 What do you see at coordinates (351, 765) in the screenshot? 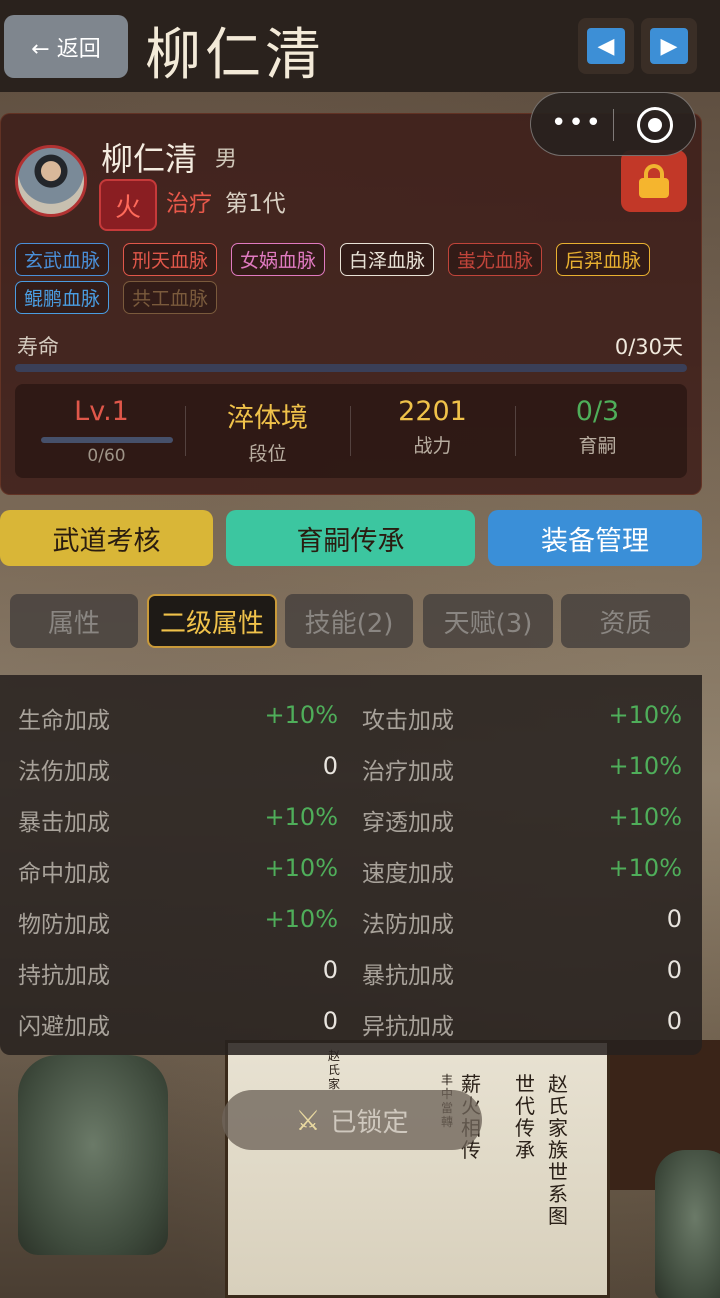
I see `attribute-row: 法伤加成 0 治疗加成 +10%` at bounding box center [351, 765].